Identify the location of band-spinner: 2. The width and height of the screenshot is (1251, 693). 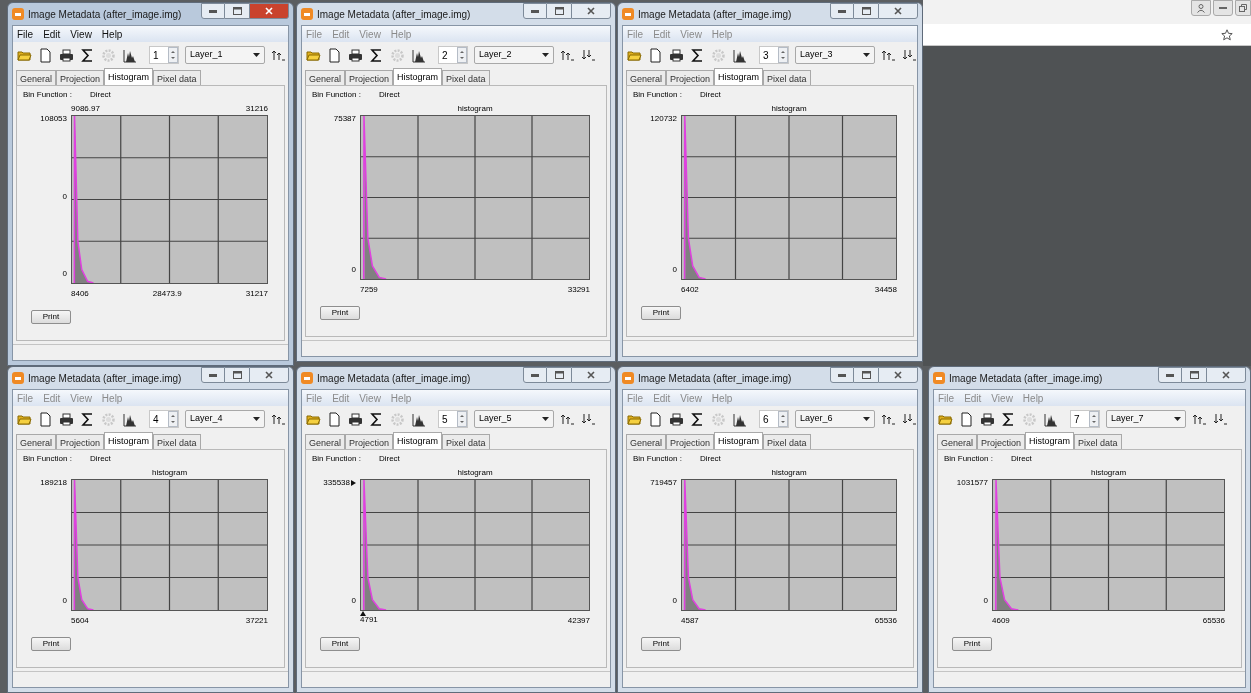
(453, 55).